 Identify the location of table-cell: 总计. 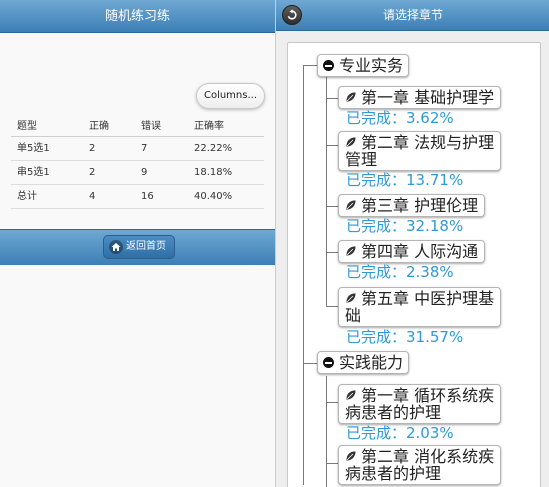
(27, 196).